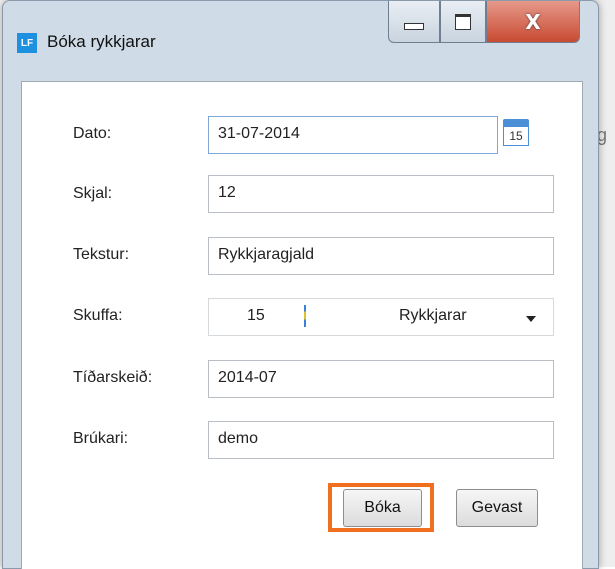 Image resolution: width=615 pixels, height=569 pixels. Describe the element at coordinates (27, 43) in the screenshot. I see `app-icon: LF` at that location.